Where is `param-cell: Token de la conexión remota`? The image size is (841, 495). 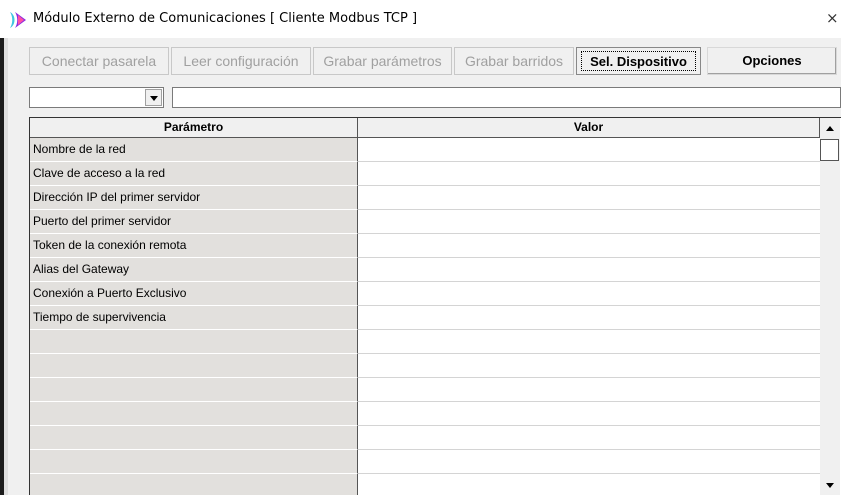 param-cell: Token de la conexión remota is located at coordinates (194, 246).